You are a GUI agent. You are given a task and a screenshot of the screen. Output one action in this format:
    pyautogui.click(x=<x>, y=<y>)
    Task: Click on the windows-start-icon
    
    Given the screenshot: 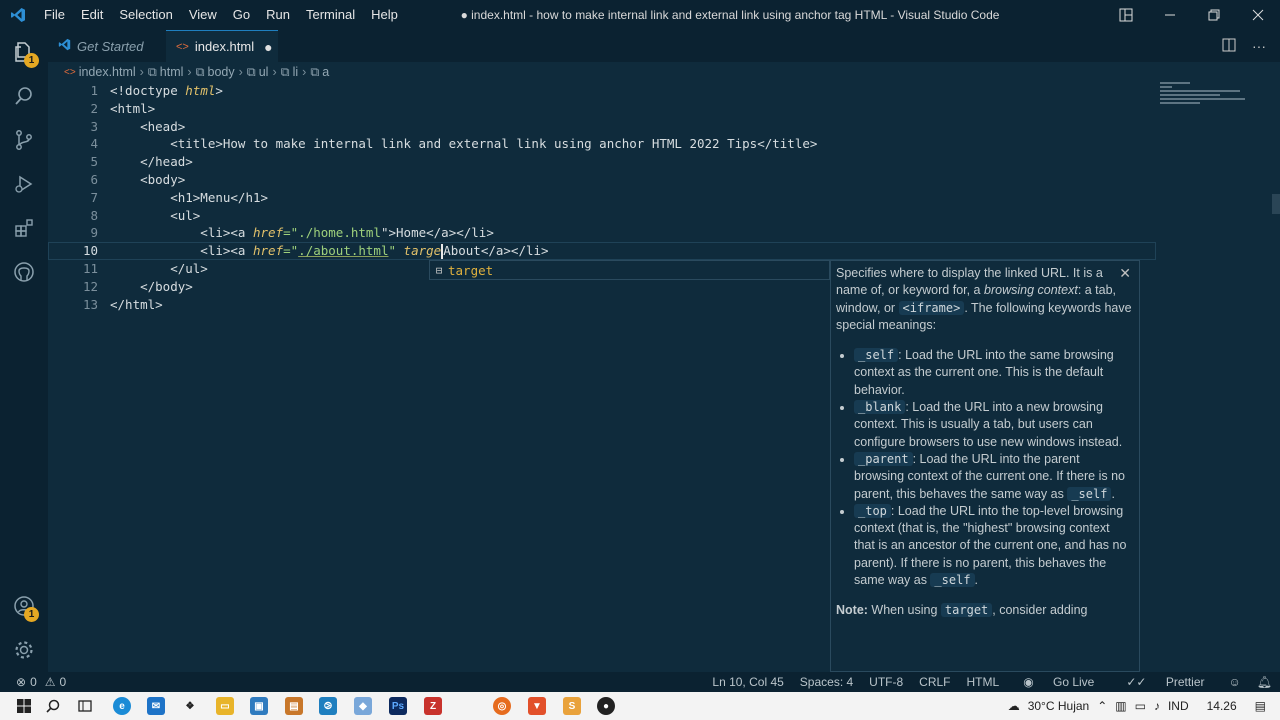 What is the action you would take?
    pyautogui.click(x=24, y=706)
    